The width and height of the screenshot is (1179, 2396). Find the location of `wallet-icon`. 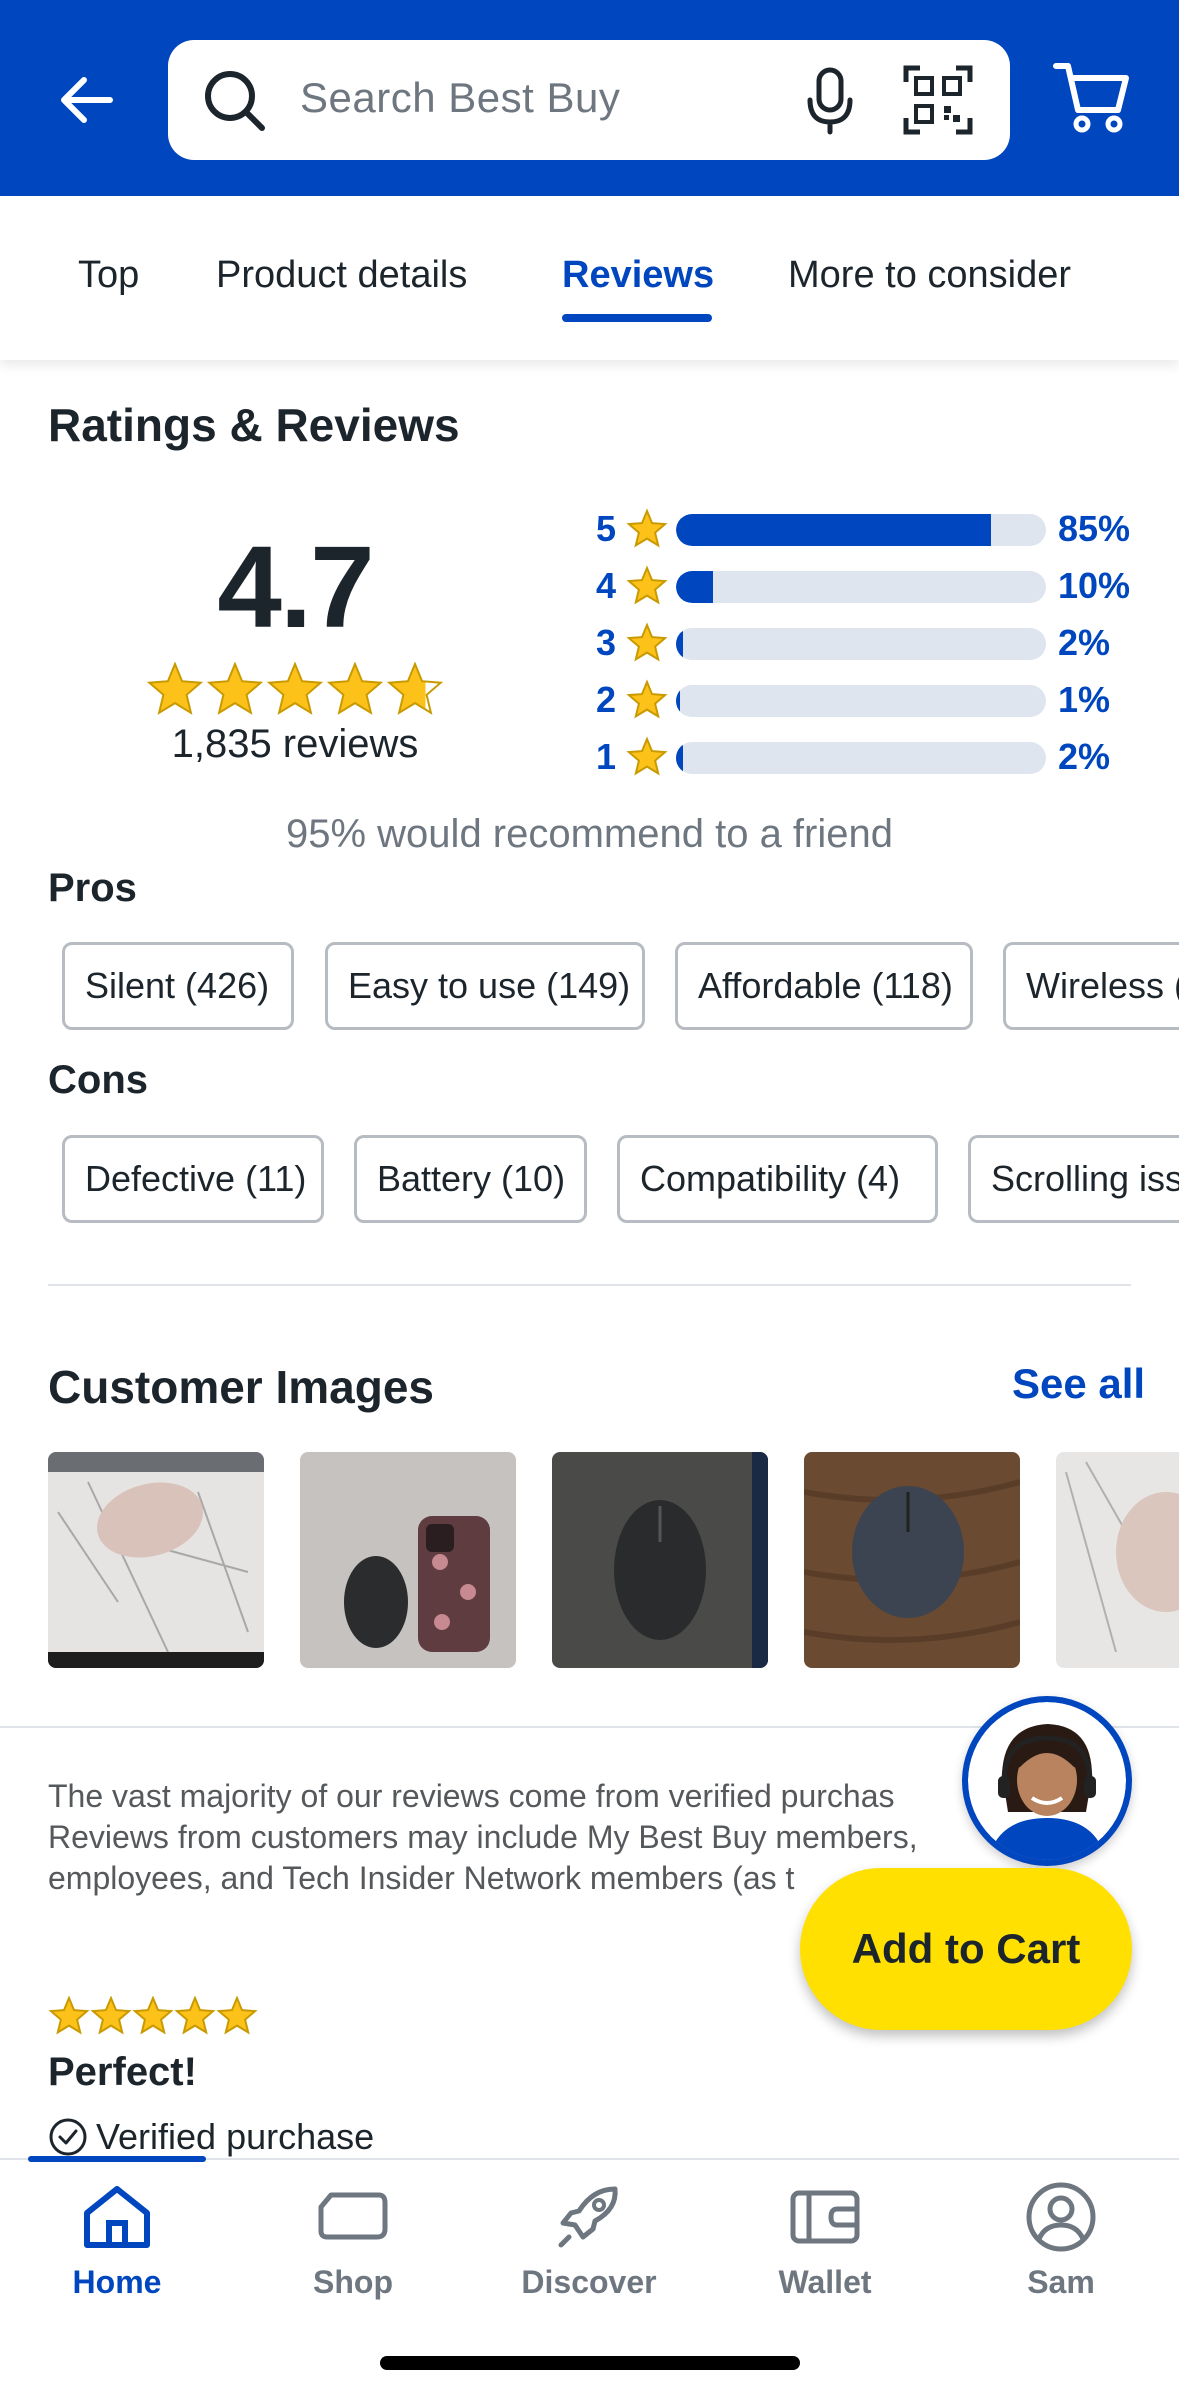

wallet-icon is located at coordinates (825, 2217).